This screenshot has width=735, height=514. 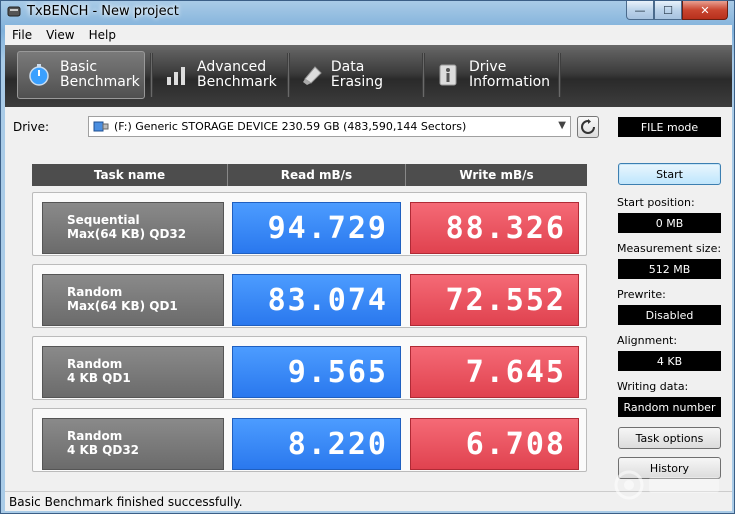 I want to click on alignment-label: Alignment:, so click(x=647, y=340).